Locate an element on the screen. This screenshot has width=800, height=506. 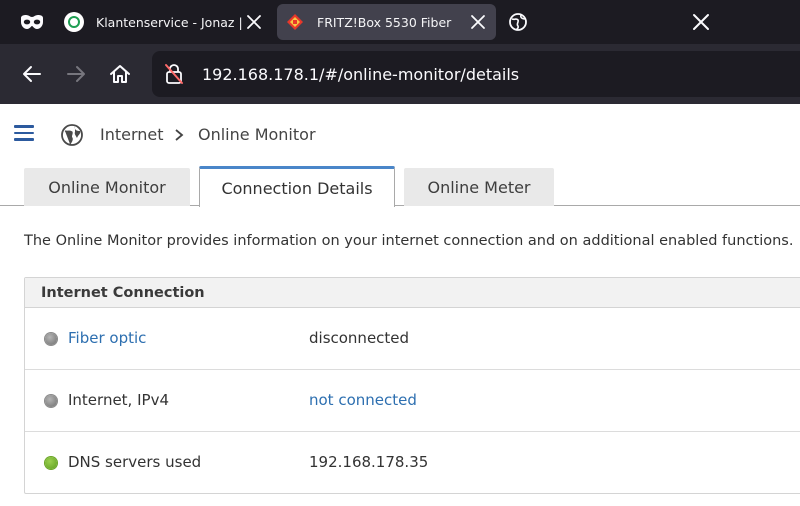
table-row: Internet, IPv4 not connected is located at coordinates (412, 401).